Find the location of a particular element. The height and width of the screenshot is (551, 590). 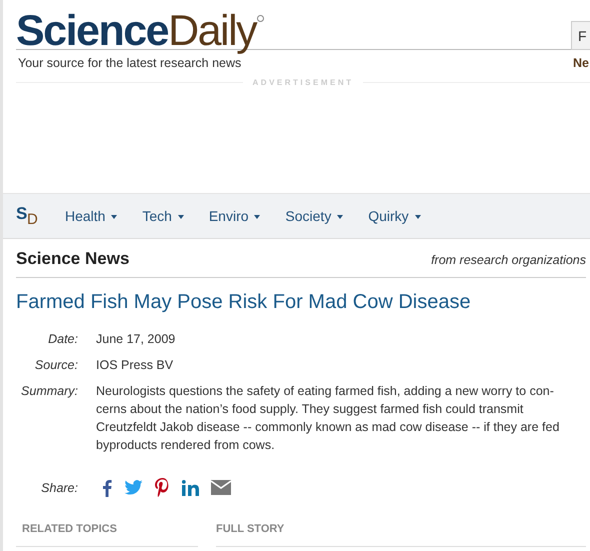

site-logo: ScienceDaily is located at coordinates (136, 31).